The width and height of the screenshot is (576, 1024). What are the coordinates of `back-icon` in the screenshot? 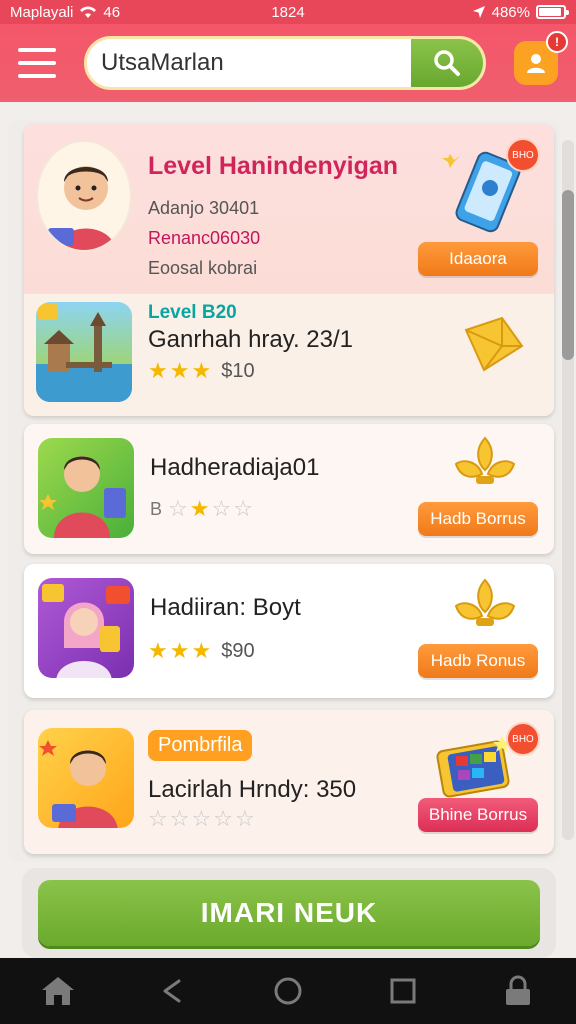 It's located at (172, 991).